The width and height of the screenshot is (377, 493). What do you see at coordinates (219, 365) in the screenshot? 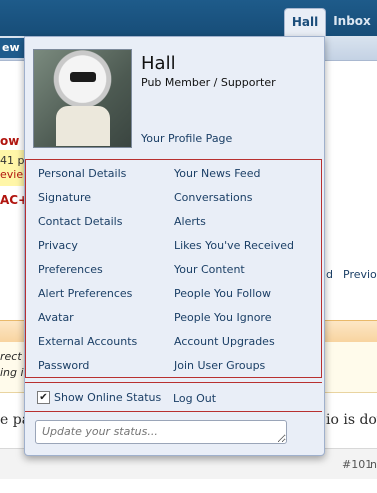
I see `menu-join-user-groups: Join User Groups` at bounding box center [219, 365].